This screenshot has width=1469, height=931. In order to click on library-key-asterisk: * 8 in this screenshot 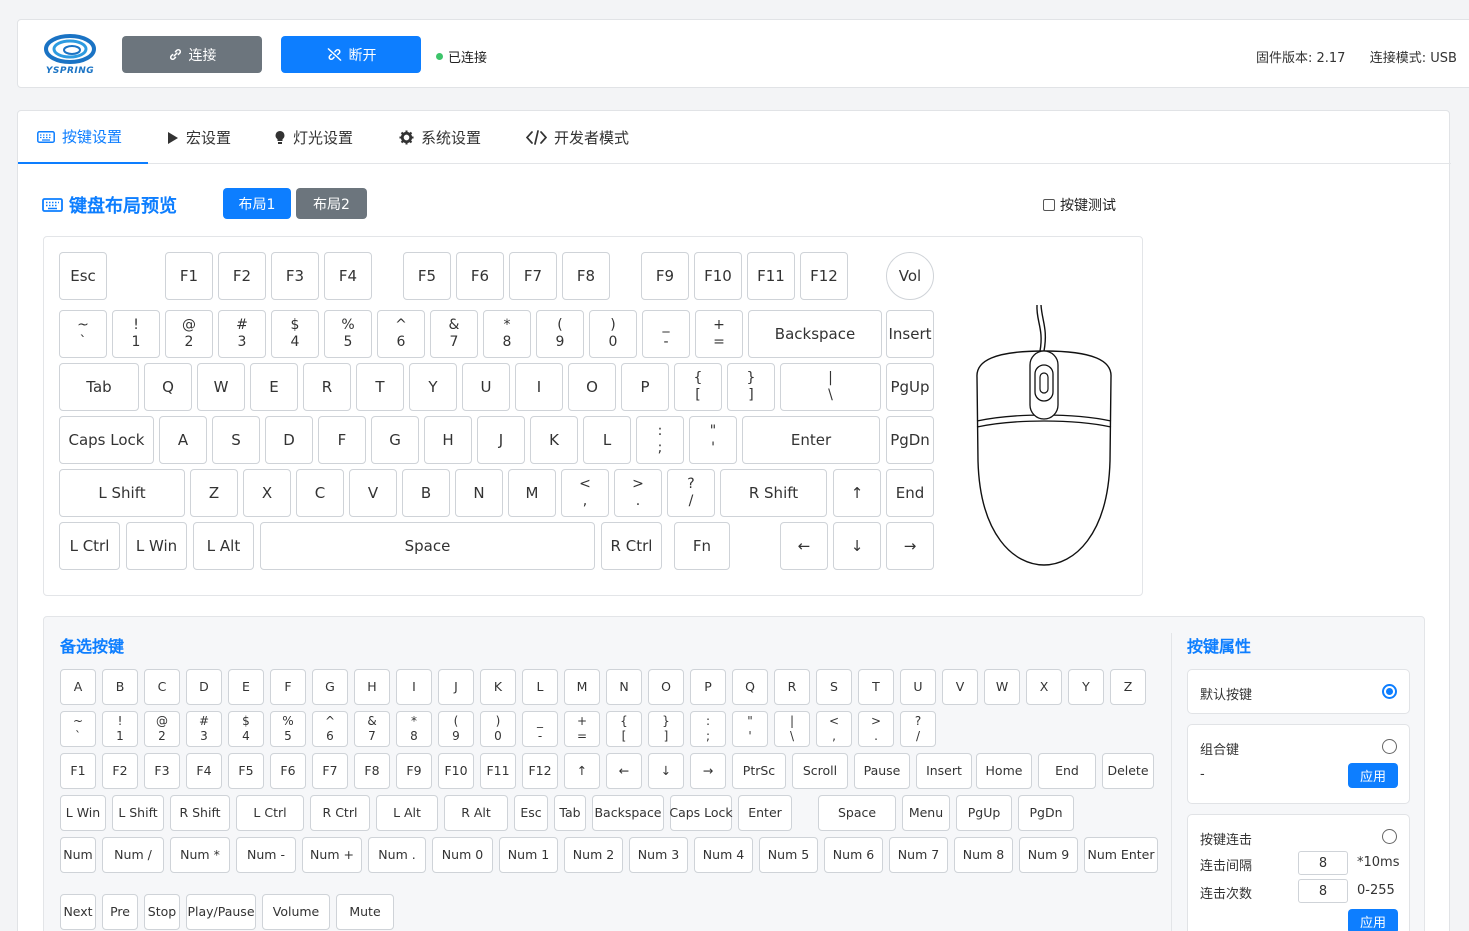, I will do `click(414, 729)`.